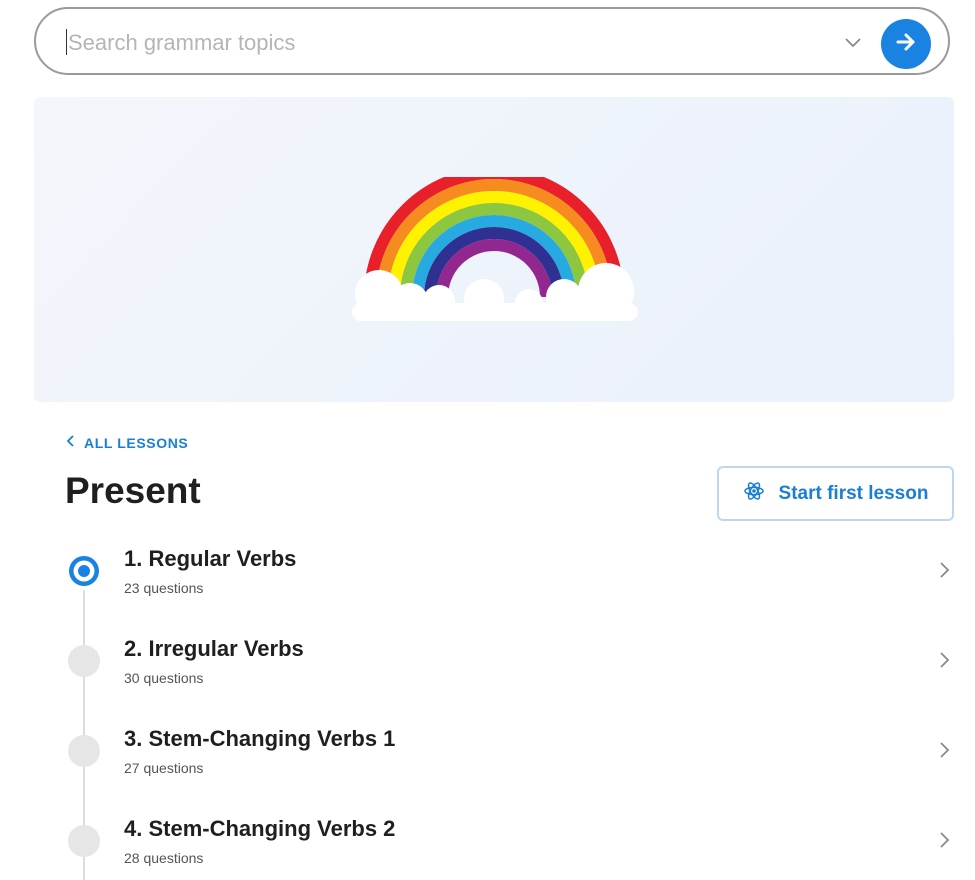 The width and height of the screenshot is (975, 880). Describe the element at coordinates (164, 768) in the screenshot. I see `lesson-question-count: 27 questions` at that location.